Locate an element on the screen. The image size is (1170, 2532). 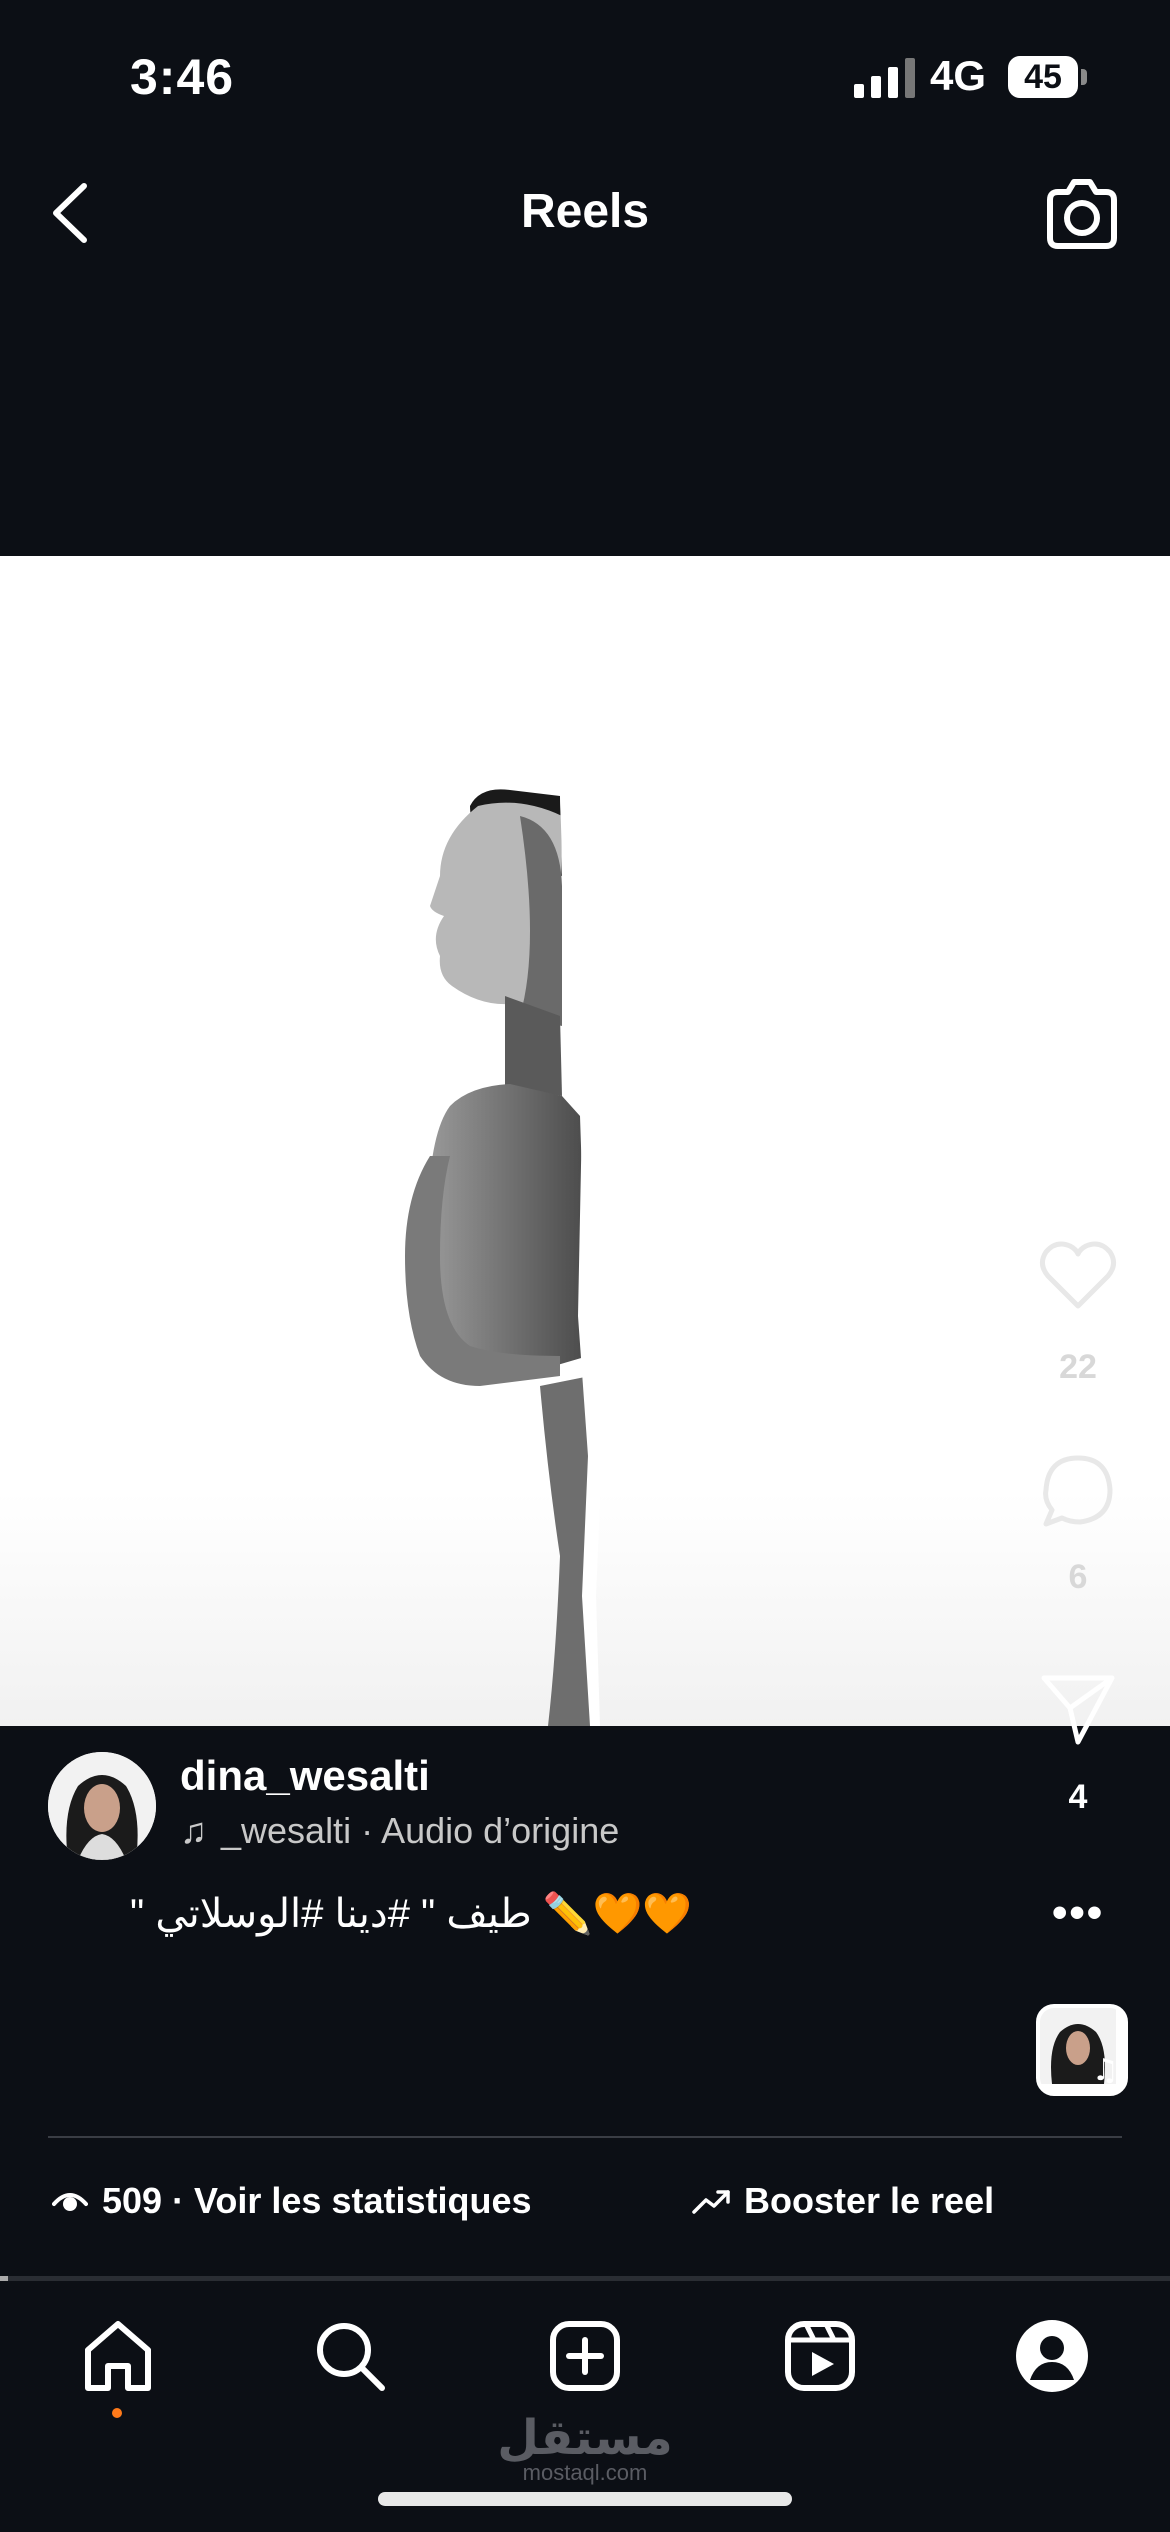
divider is located at coordinates (585, 2137).